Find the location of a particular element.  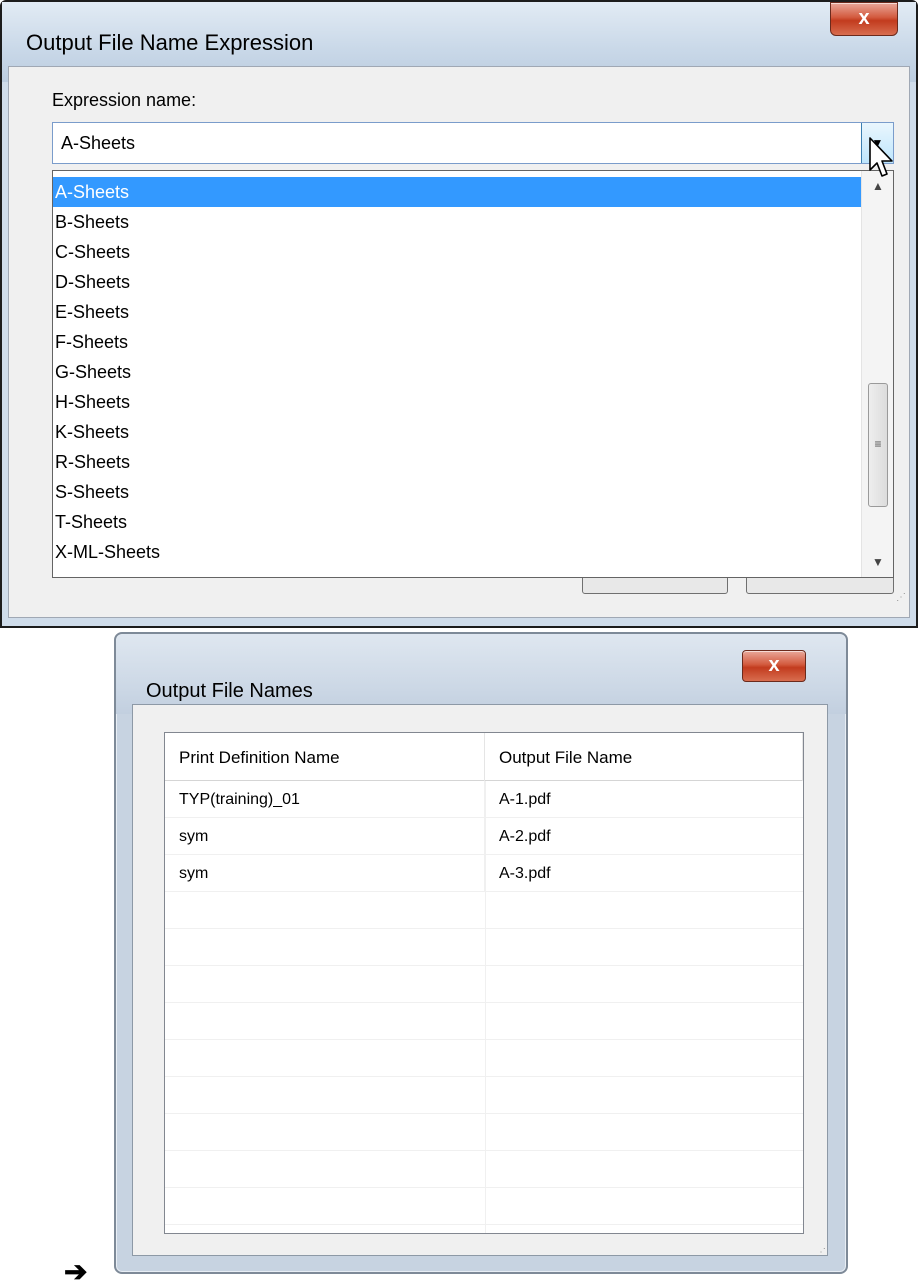

table-header: Print Definition Name Output File Name is located at coordinates (484, 757).